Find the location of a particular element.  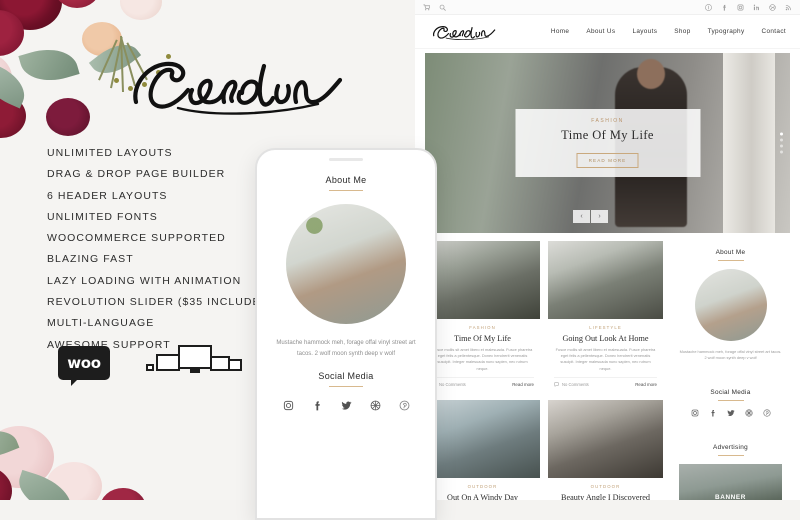

hero-caption: FASHION Time Of My Life READ MORE is located at coordinates (607, 143).